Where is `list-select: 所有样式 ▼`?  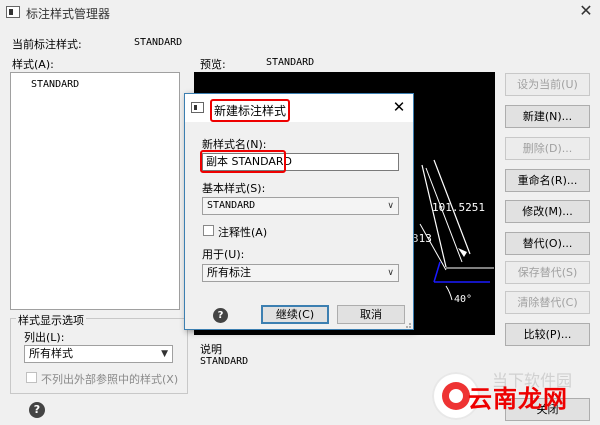 list-select: 所有样式 ▼ is located at coordinates (98, 354).